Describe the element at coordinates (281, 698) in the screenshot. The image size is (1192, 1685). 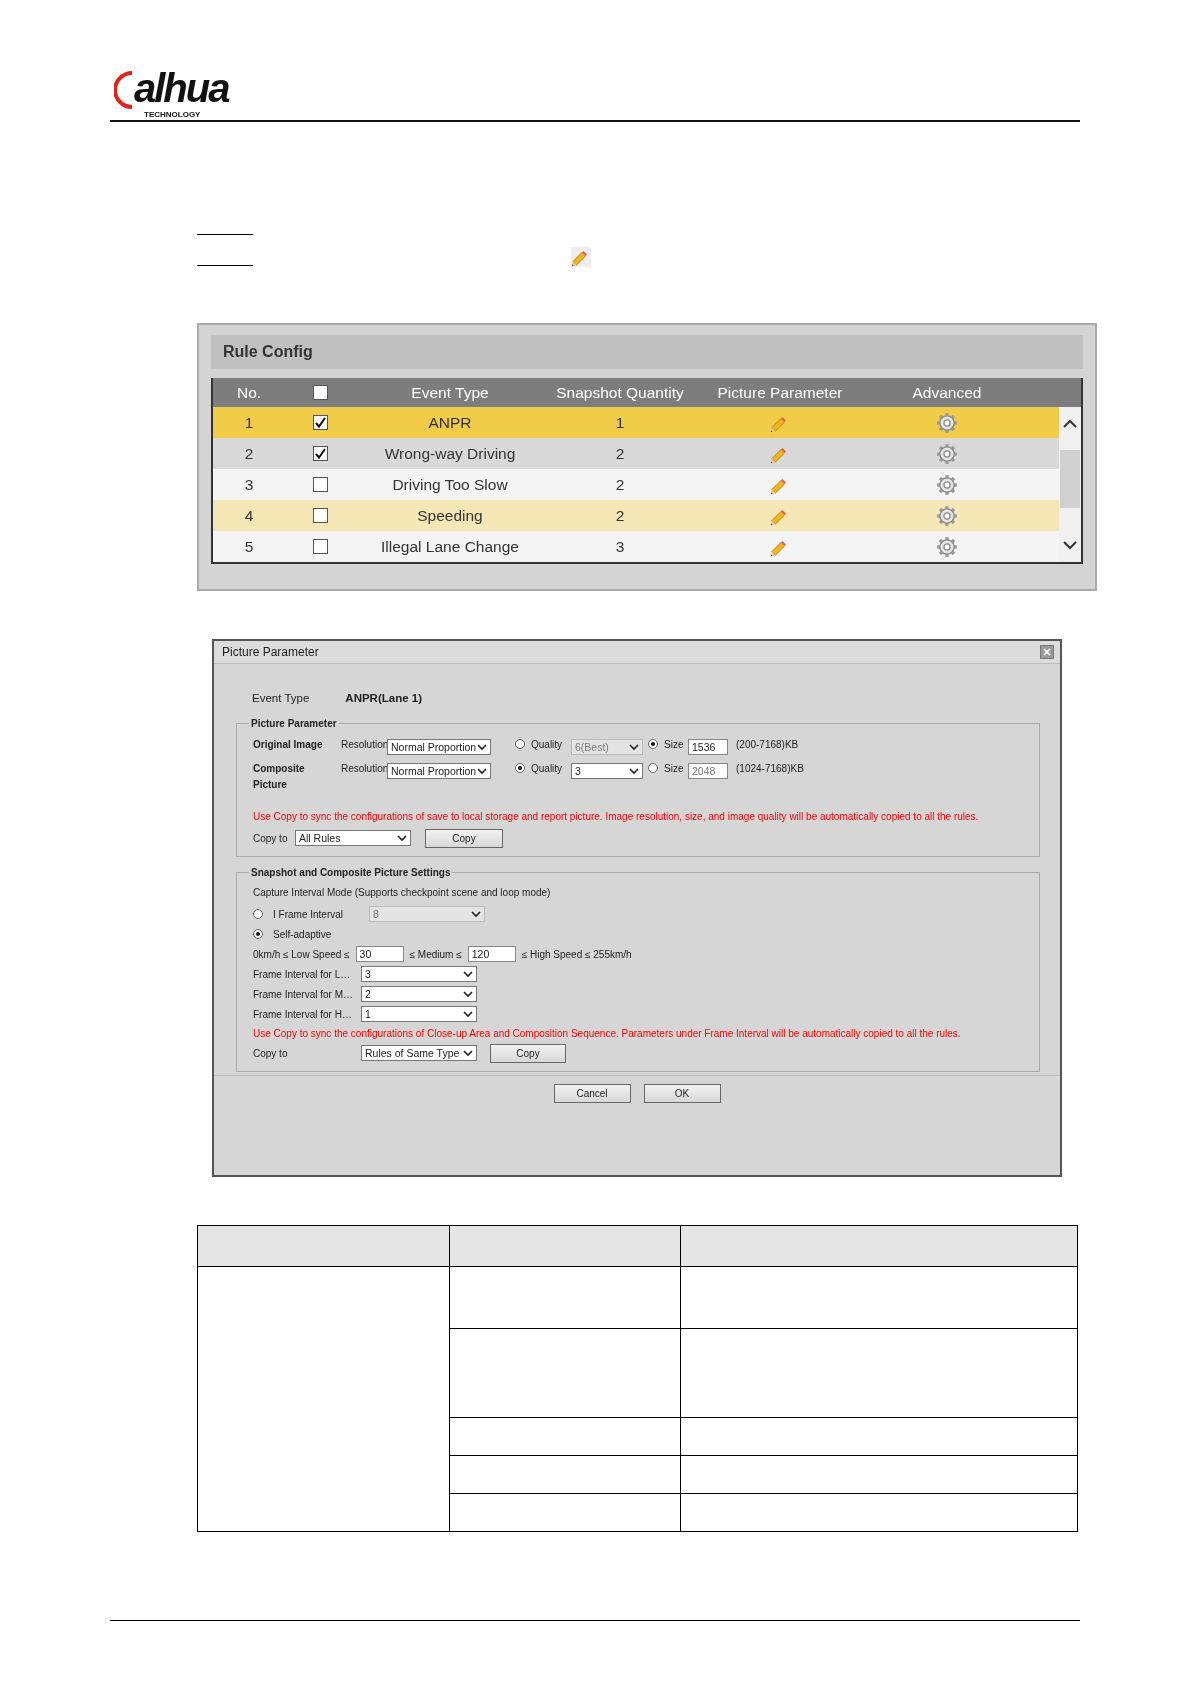
I see `field-label: Event Type` at that location.